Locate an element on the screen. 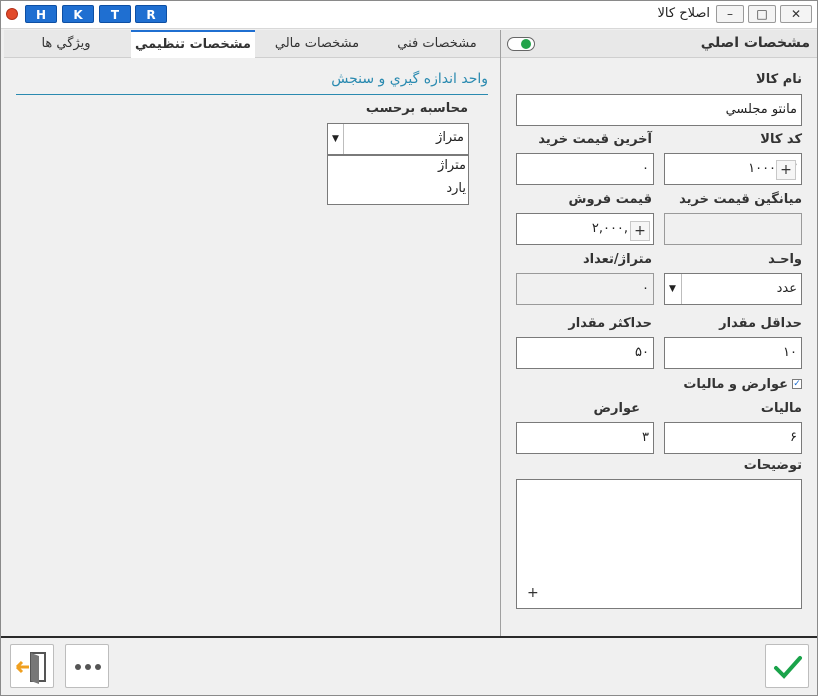 This screenshot has width=818, height=696. tab-settings: مشخصات تنظيمي is located at coordinates (193, 44).